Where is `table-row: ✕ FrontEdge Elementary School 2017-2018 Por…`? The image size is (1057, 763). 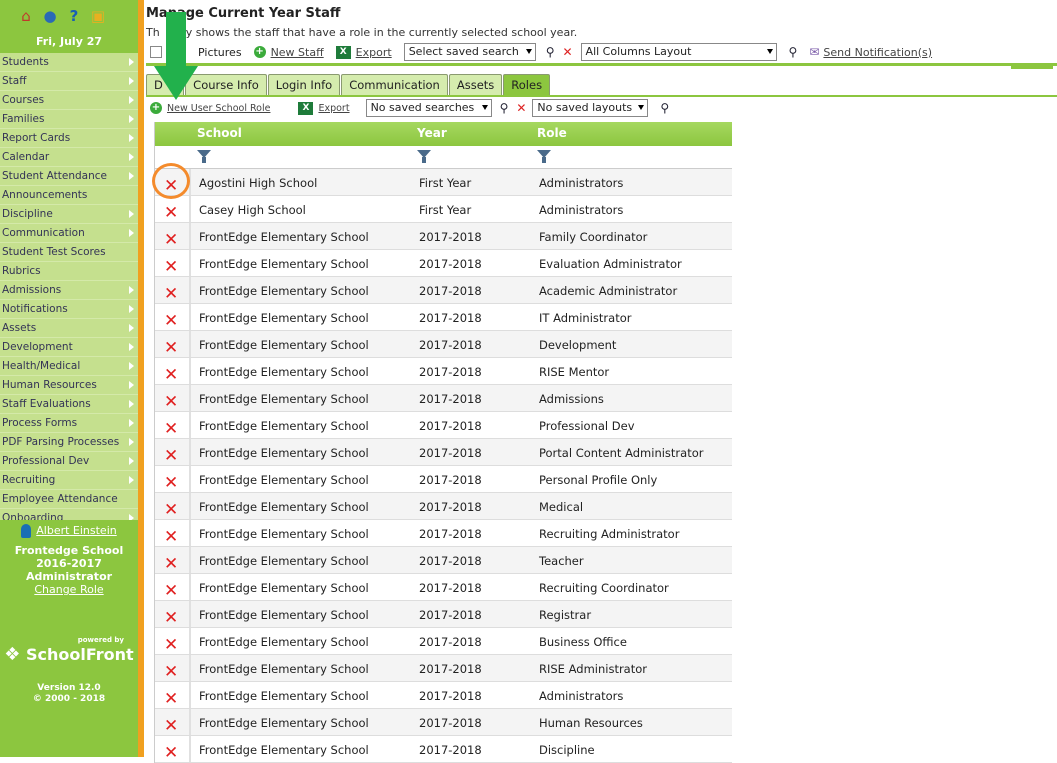 table-row: ✕ FrontEdge Elementary School 2017-2018 Por… is located at coordinates (443, 452).